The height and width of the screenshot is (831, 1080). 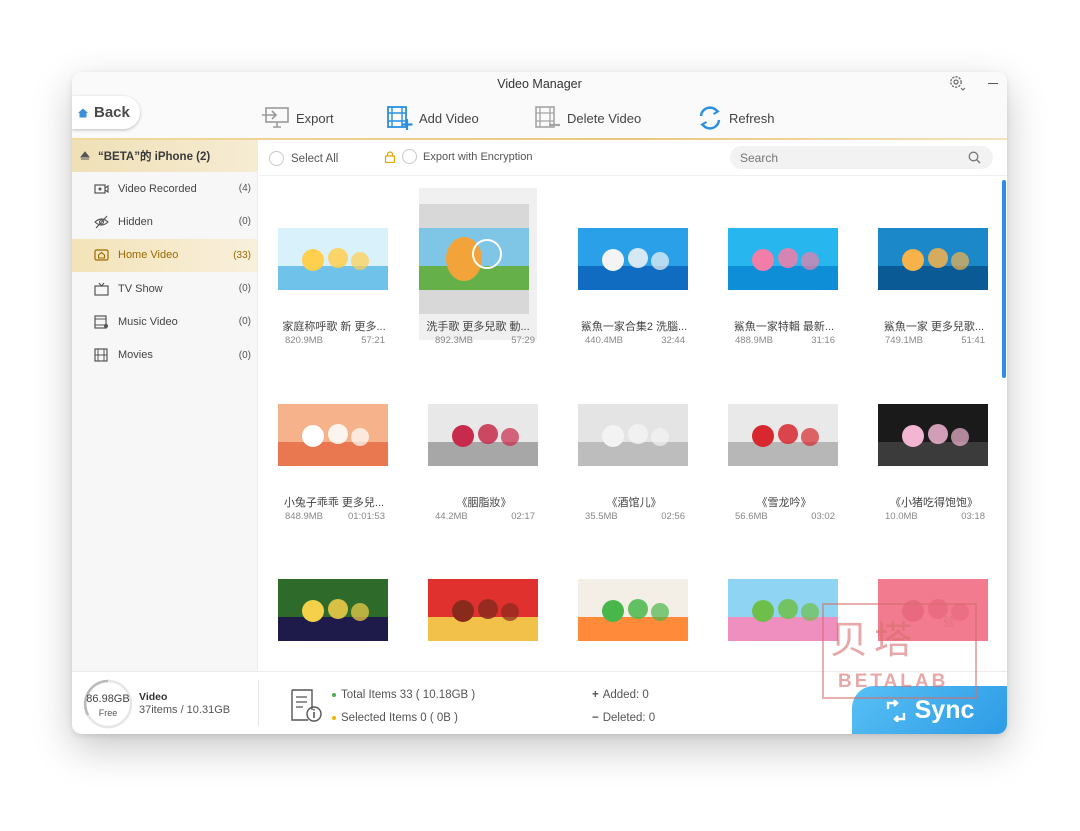 What do you see at coordinates (847, 157) in the screenshot?
I see `search-input` at bounding box center [847, 157].